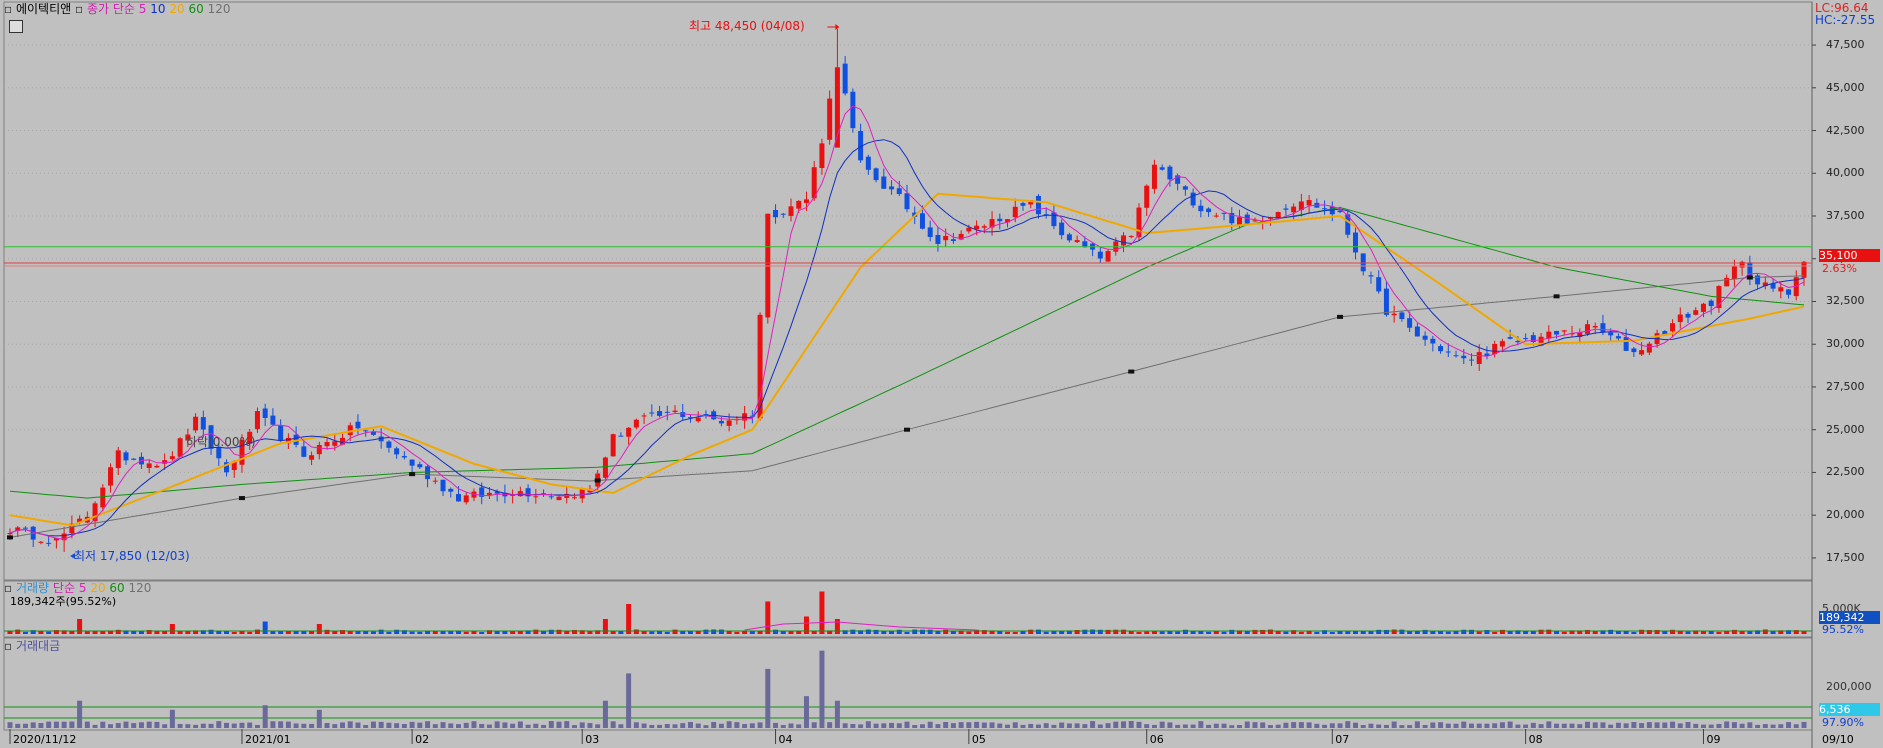 The width and height of the screenshot is (1883, 748). What do you see at coordinates (98, 588) in the screenshot?
I see `vol-ma20-label: 20` at bounding box center [98, 588].